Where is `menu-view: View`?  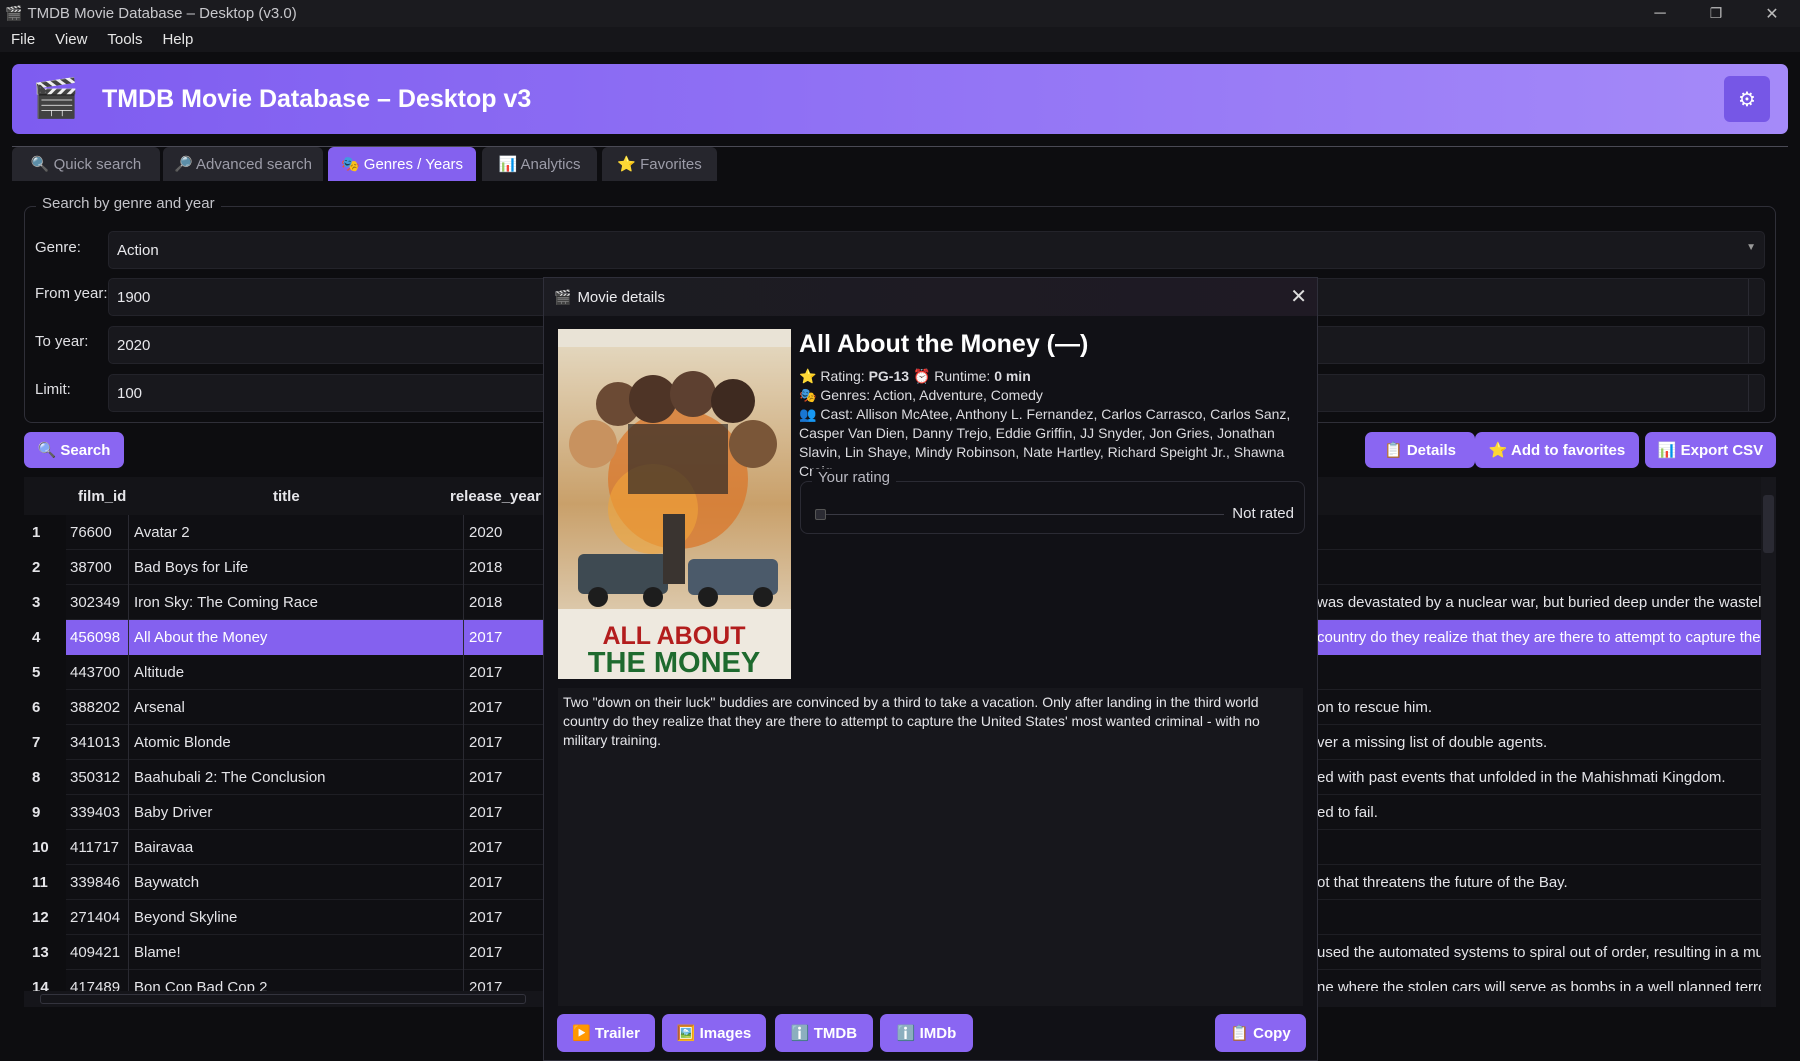
menu-view: View is located at coordinates (70, 39).